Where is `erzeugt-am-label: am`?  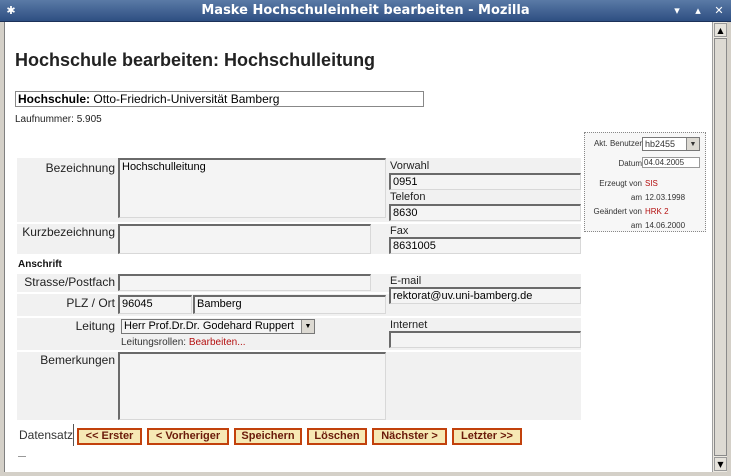
erzeugt-am-label: am is located at coordinates (636, 197).